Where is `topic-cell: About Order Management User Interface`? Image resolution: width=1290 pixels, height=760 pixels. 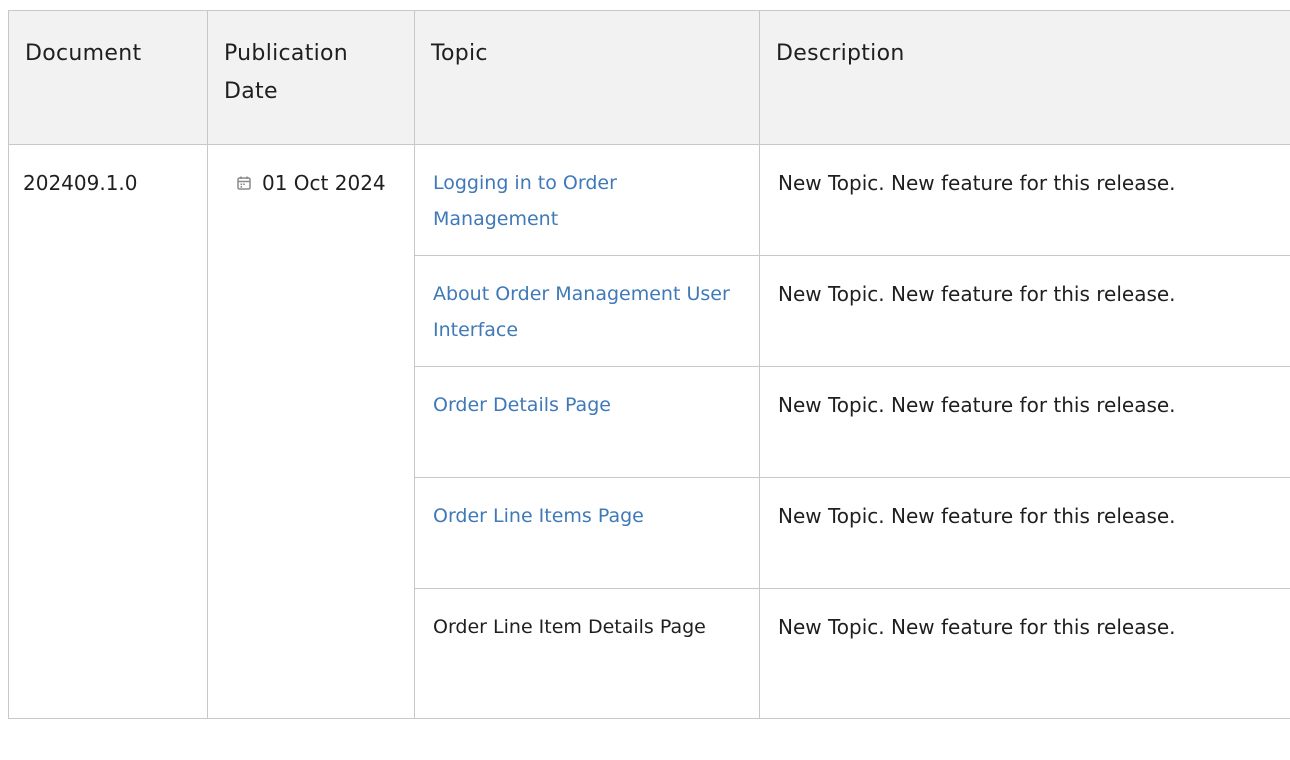 topic-cell: About Order Management User Interface is located at coordinates (587, 311).